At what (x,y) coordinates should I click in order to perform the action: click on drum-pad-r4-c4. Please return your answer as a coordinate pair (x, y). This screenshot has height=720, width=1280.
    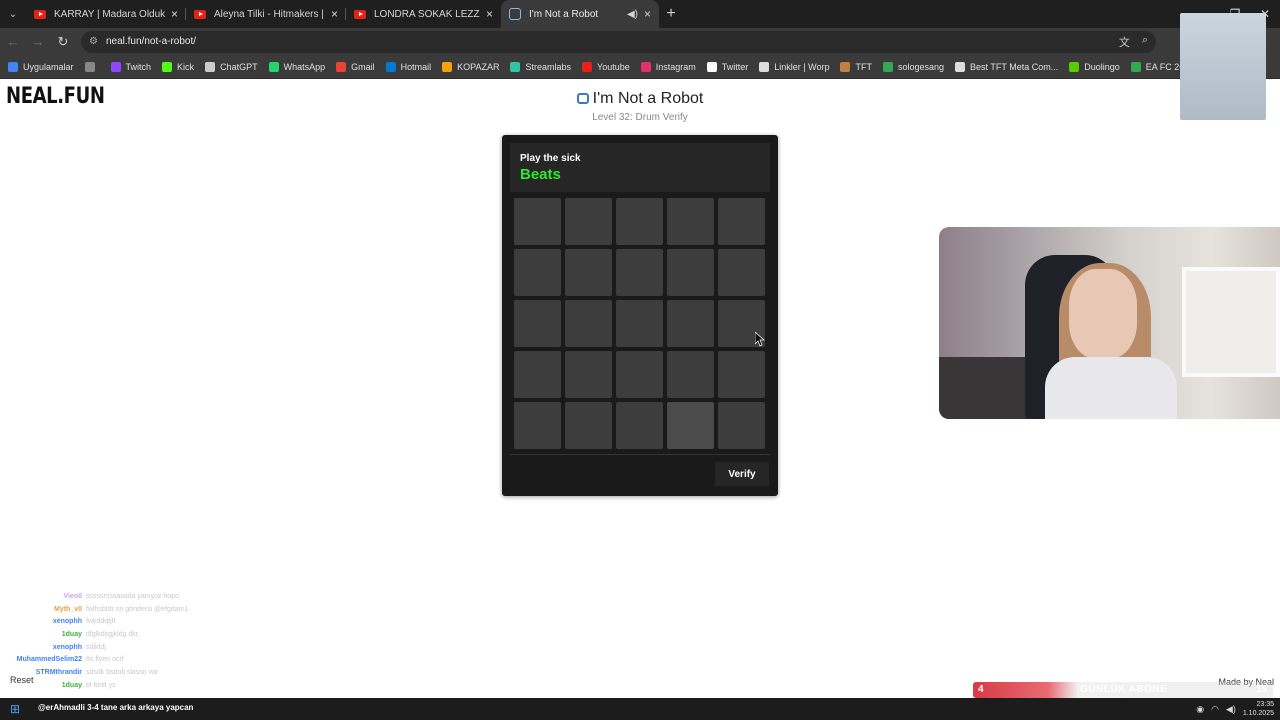
    Looking at the image, I should click on (690, 374).